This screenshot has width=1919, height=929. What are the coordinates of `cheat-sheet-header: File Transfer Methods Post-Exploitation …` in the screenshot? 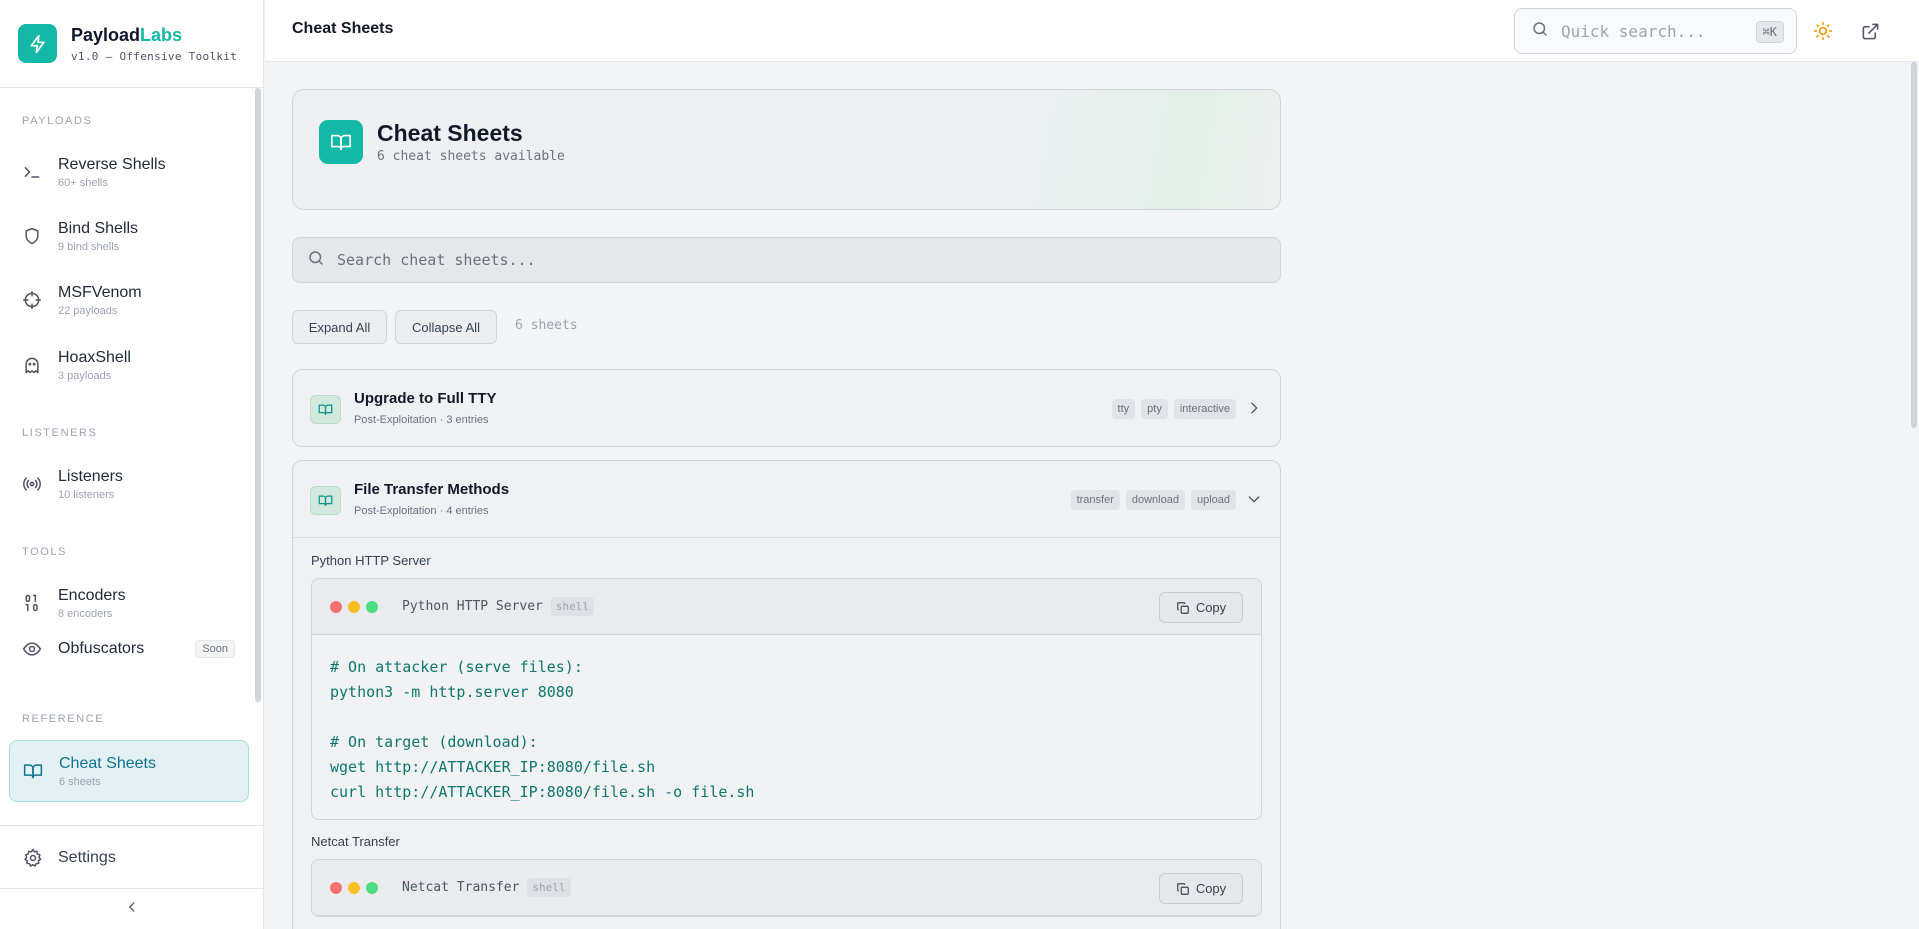 It's located at (786, 499).